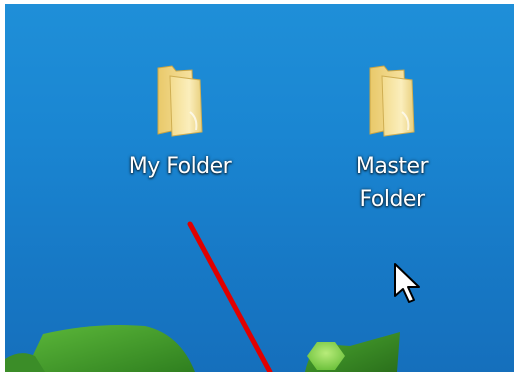  What do you see at coordinates (407, 283) in the screenshot?
I see `arrow-cursor-icon` at bounding box center [407, 283].